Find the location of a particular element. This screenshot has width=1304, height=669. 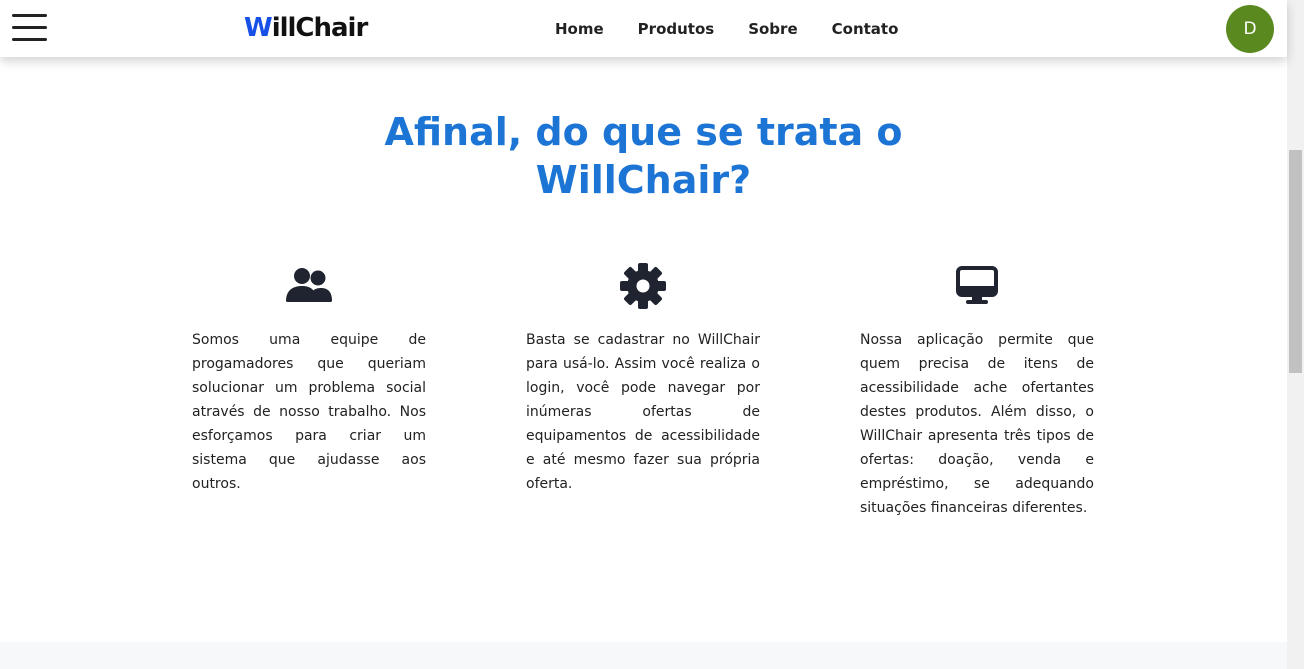

logo-text: illChair is located at coordinates (320, 28).